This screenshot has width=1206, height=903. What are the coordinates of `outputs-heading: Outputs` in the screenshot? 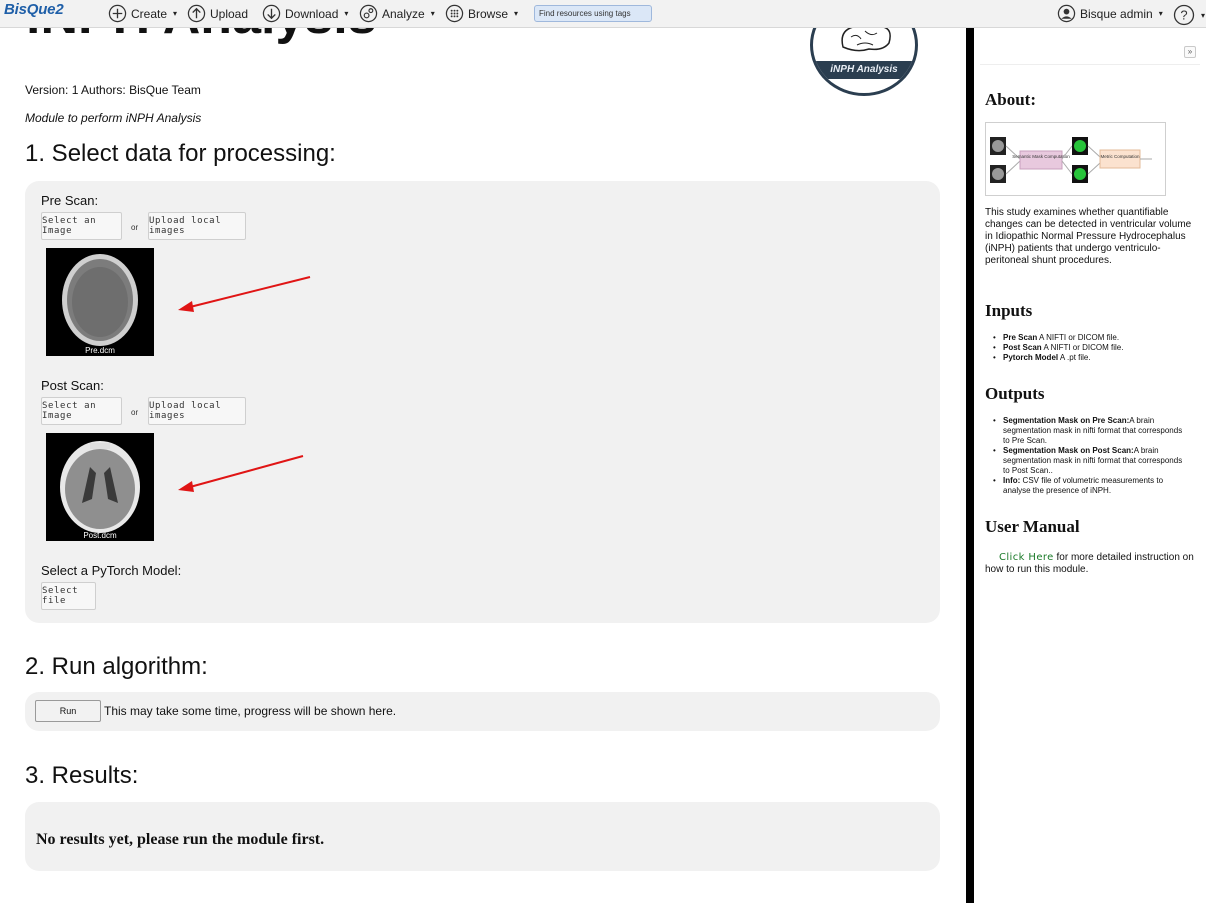 It's located at (1015, 393).